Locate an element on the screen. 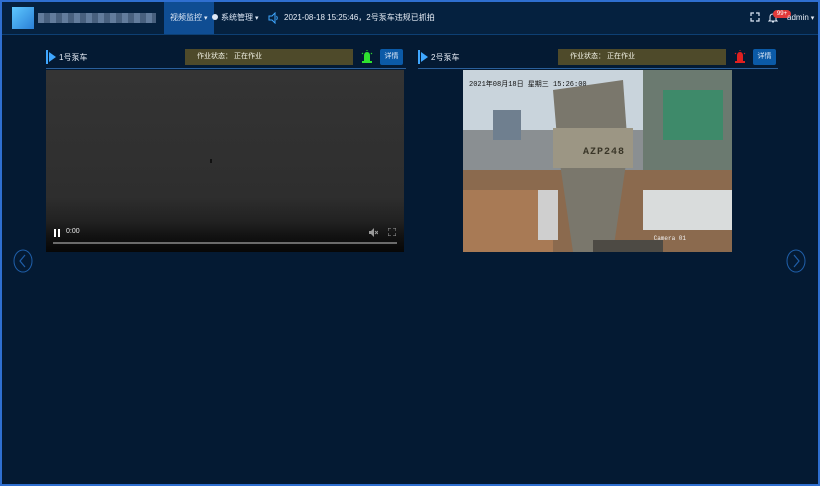  logo is located at coordinates (23, 18).